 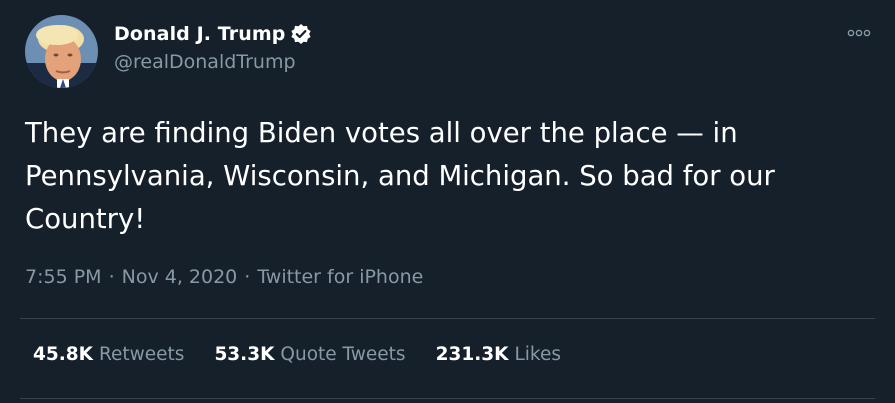 I want to click on author-handle: @realDonaldTrump, so click(x=205, y=62).